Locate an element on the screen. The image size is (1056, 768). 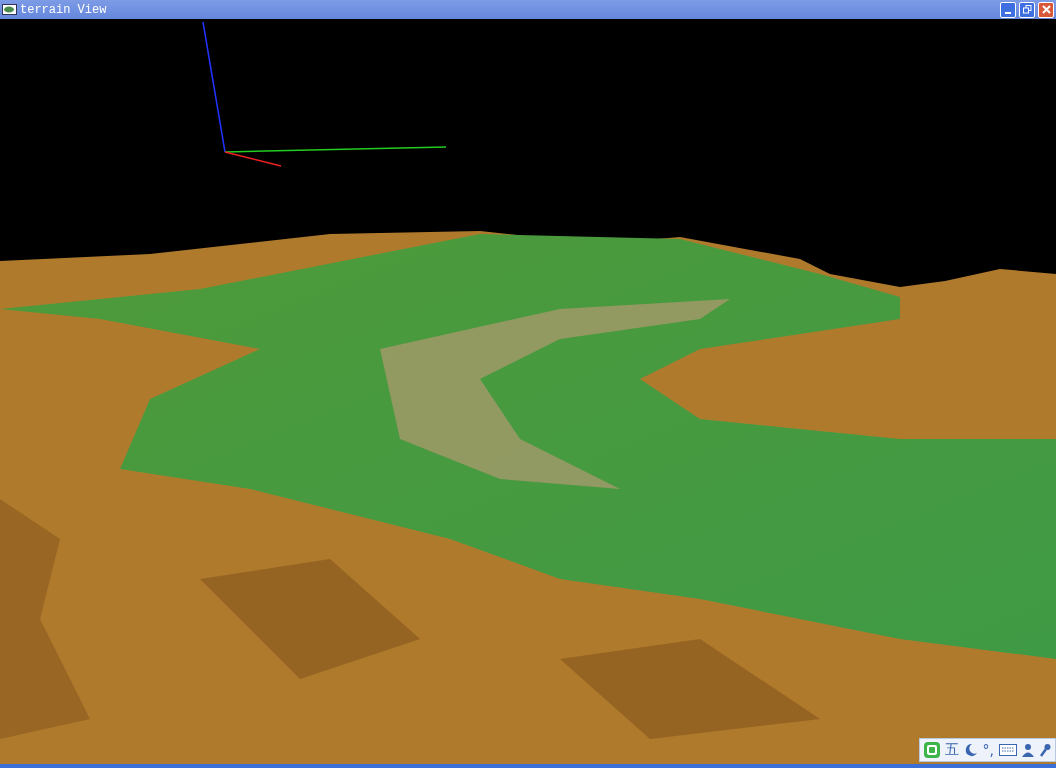
x-axis-line is located at coordinates (253, 159).